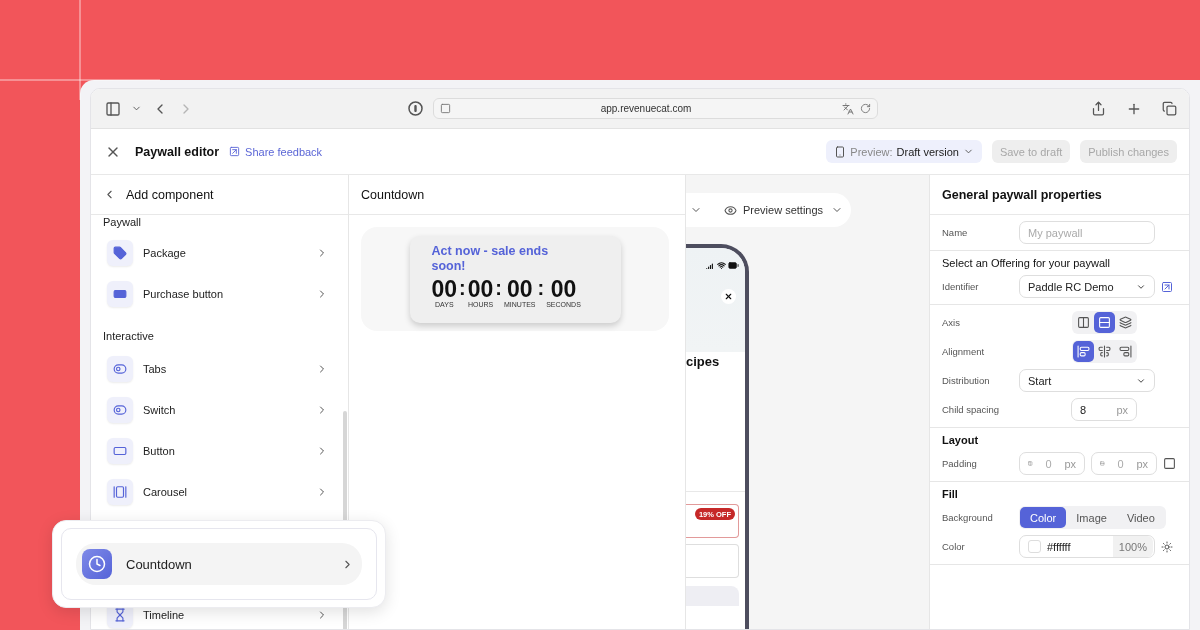 This screenshot has width=1200, height=630. What do you see at coordinates (1087, 232) in the screenshot?
I see `name-field: My paywall` at bounding box center [1087, 232].